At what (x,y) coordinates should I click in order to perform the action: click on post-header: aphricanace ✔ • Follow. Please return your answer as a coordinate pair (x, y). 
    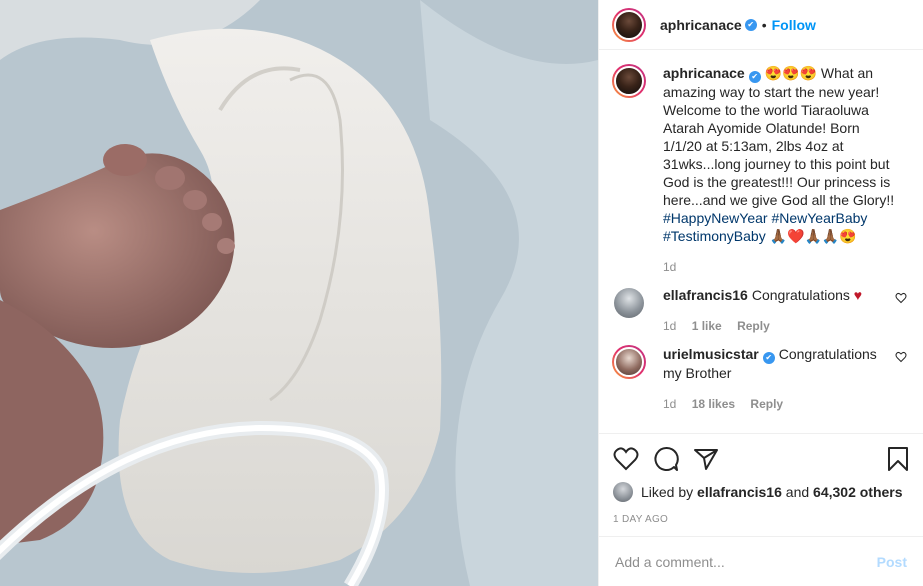
    Looking at the image, I should click on (761, 25).